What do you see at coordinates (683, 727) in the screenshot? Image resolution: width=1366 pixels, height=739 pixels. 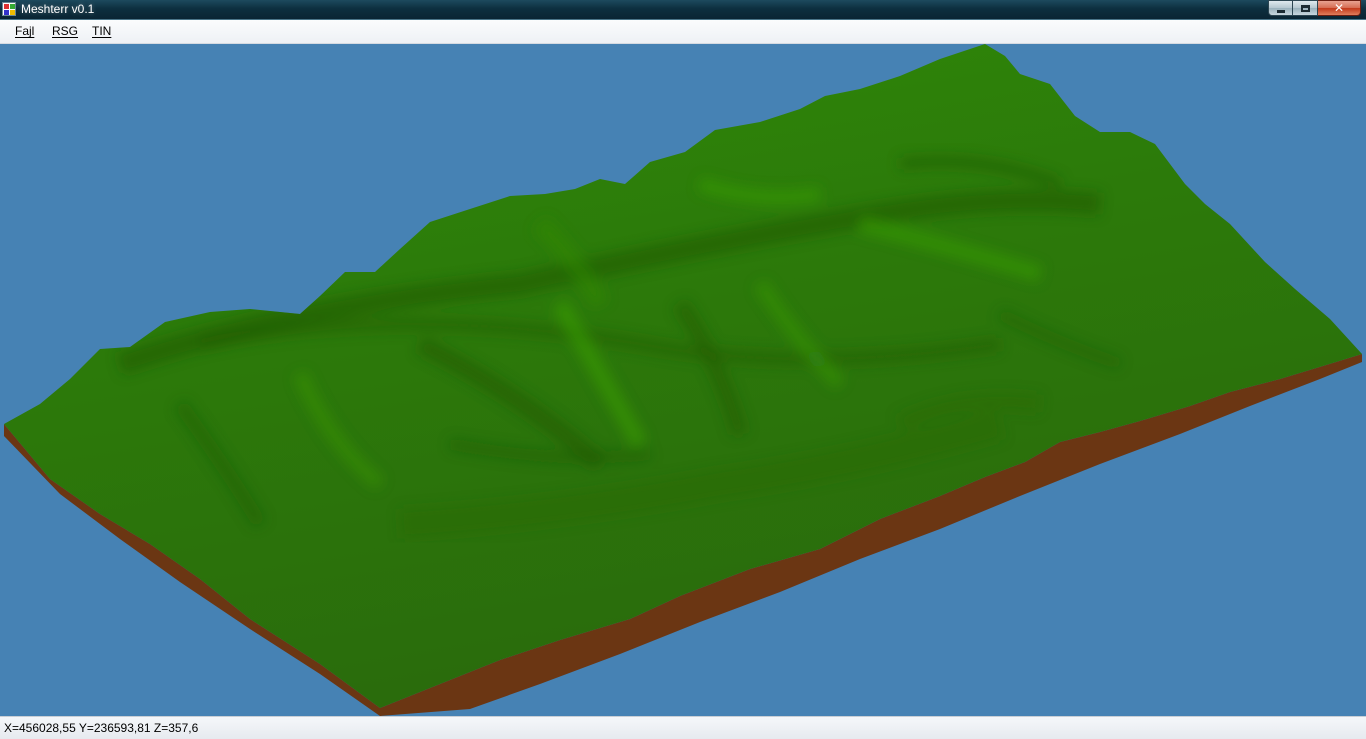 I see `status-bar: X=456028,55 Y=236593,81 Z=357,6` at bounding box center [683, 727].